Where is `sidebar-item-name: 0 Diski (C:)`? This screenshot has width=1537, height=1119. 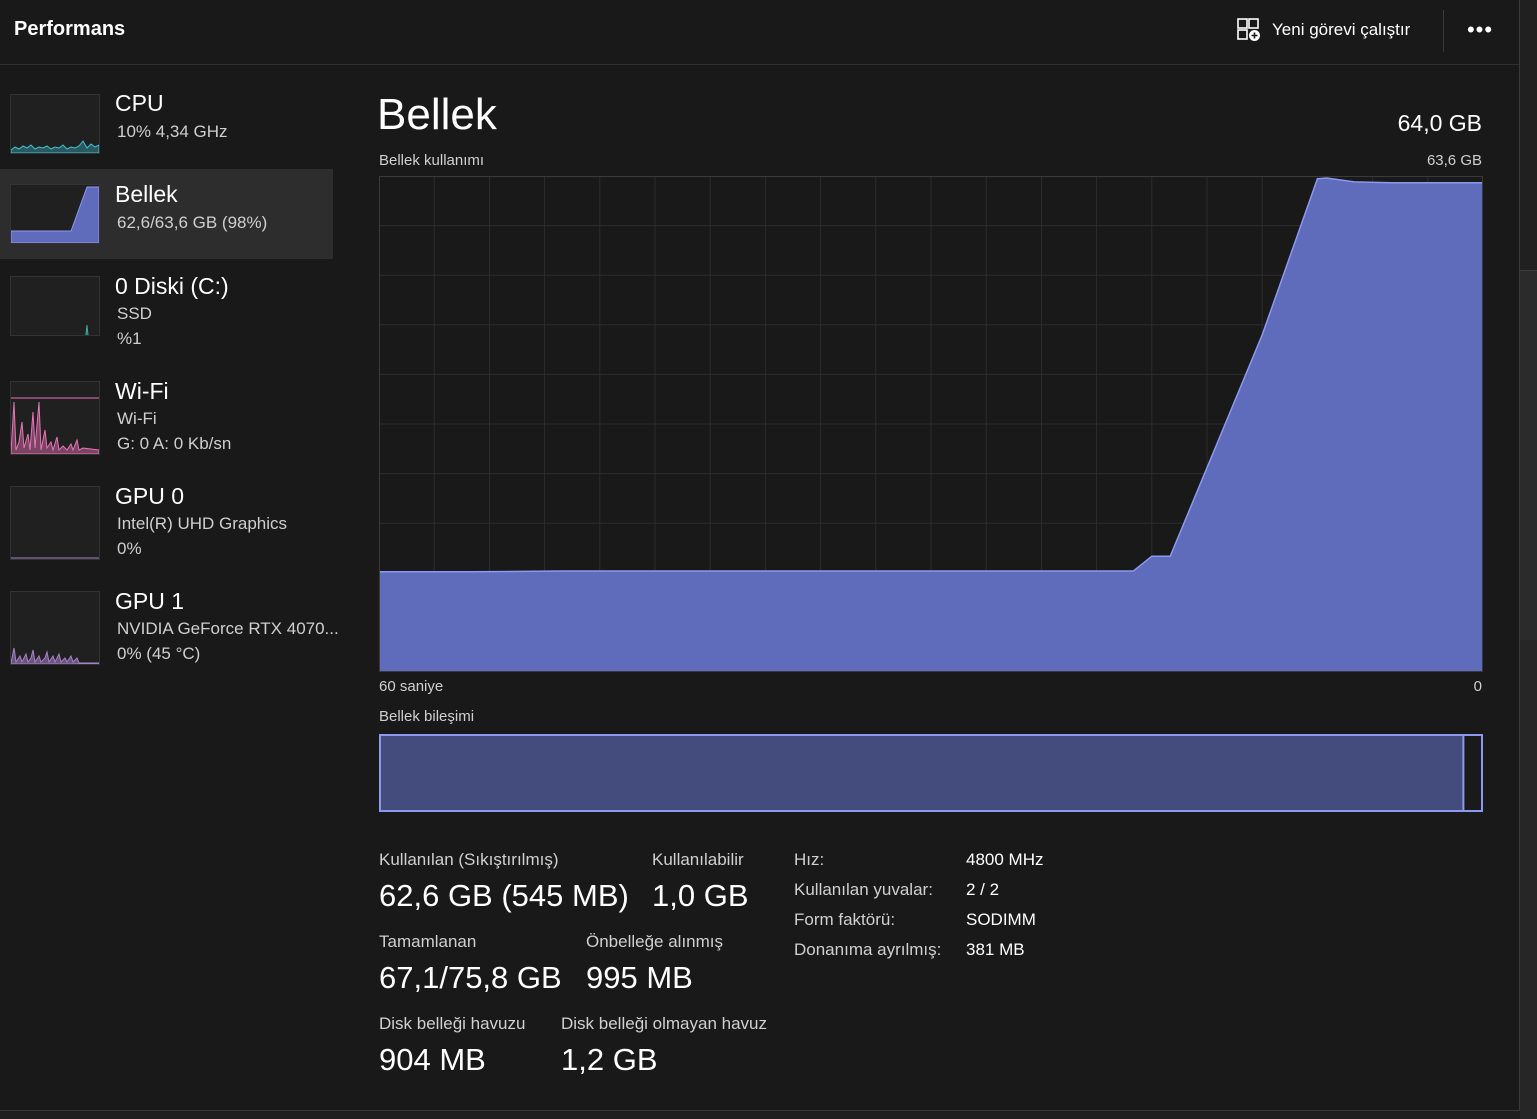
sidebar-item-name: 0 Diski (C:) is located at coordinates (172, 286).